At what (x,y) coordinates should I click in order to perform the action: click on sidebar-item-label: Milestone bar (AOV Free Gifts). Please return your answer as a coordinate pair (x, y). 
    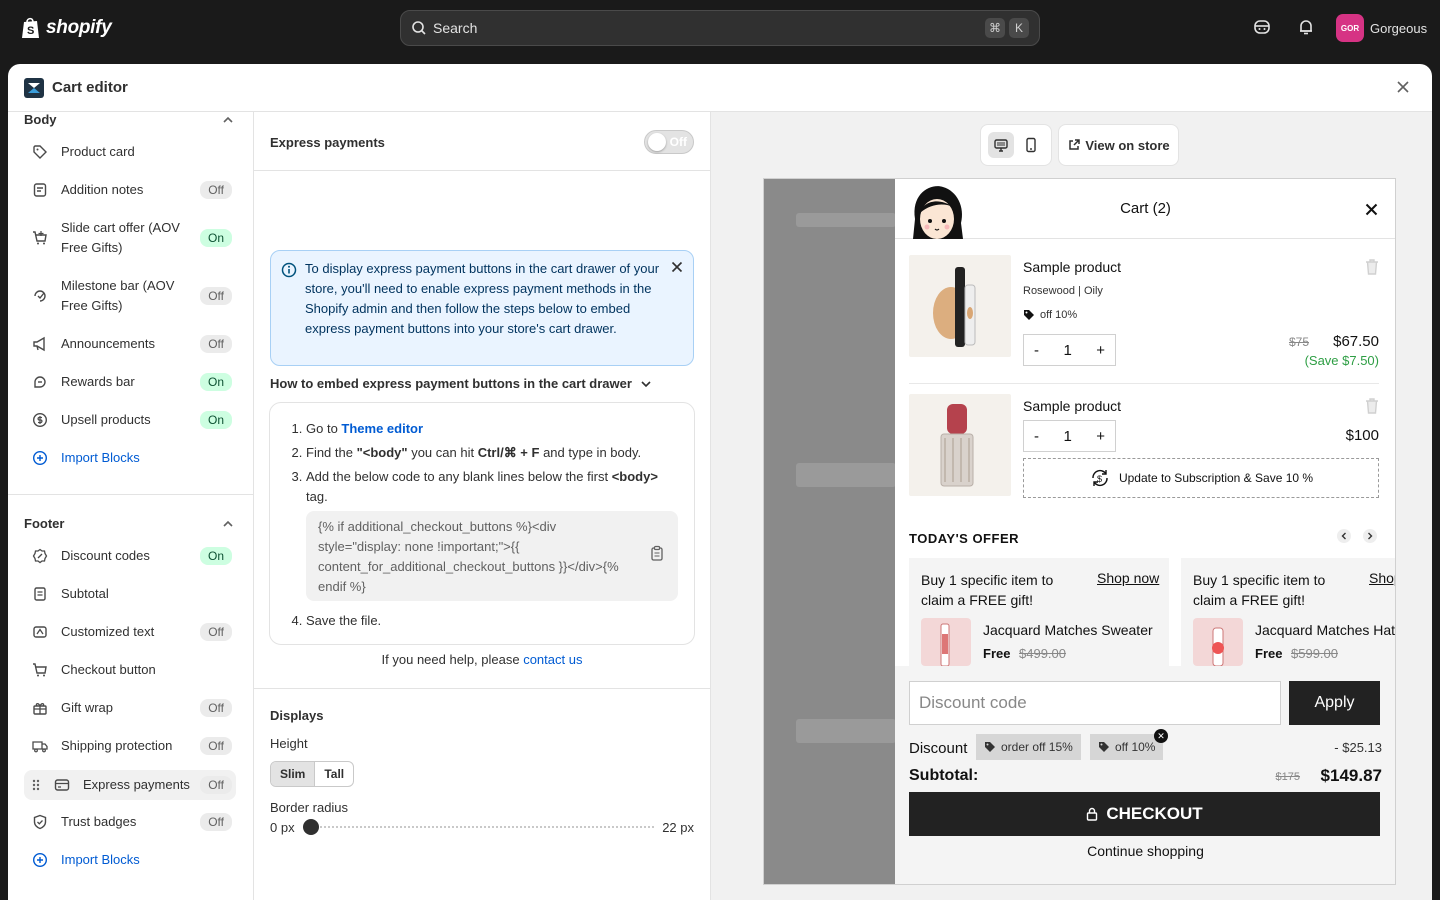
    Looking at the image, I should click on (118, 295).